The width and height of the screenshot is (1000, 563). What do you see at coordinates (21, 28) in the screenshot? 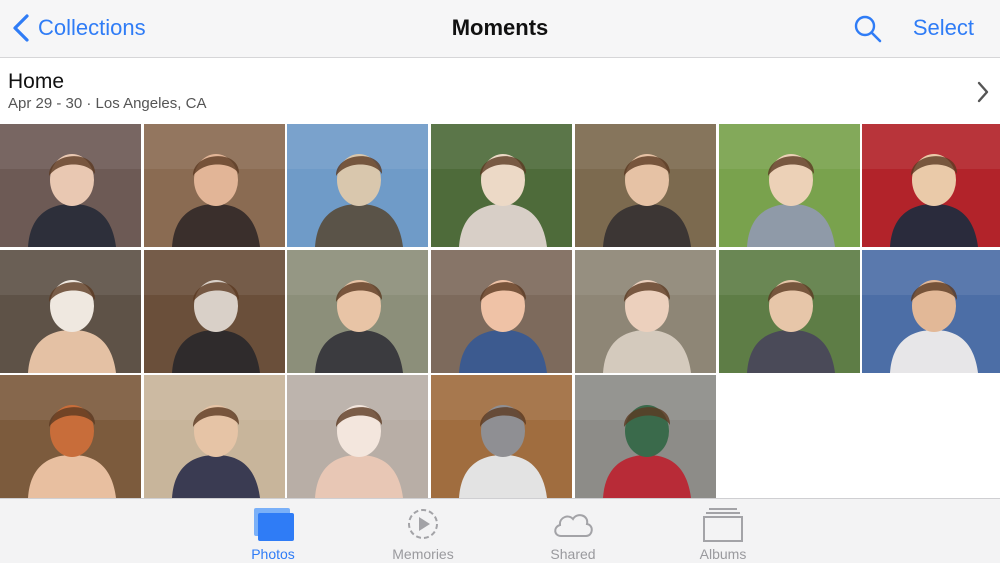
I see `chevron-left-icon` at bounding box center [21, 28].